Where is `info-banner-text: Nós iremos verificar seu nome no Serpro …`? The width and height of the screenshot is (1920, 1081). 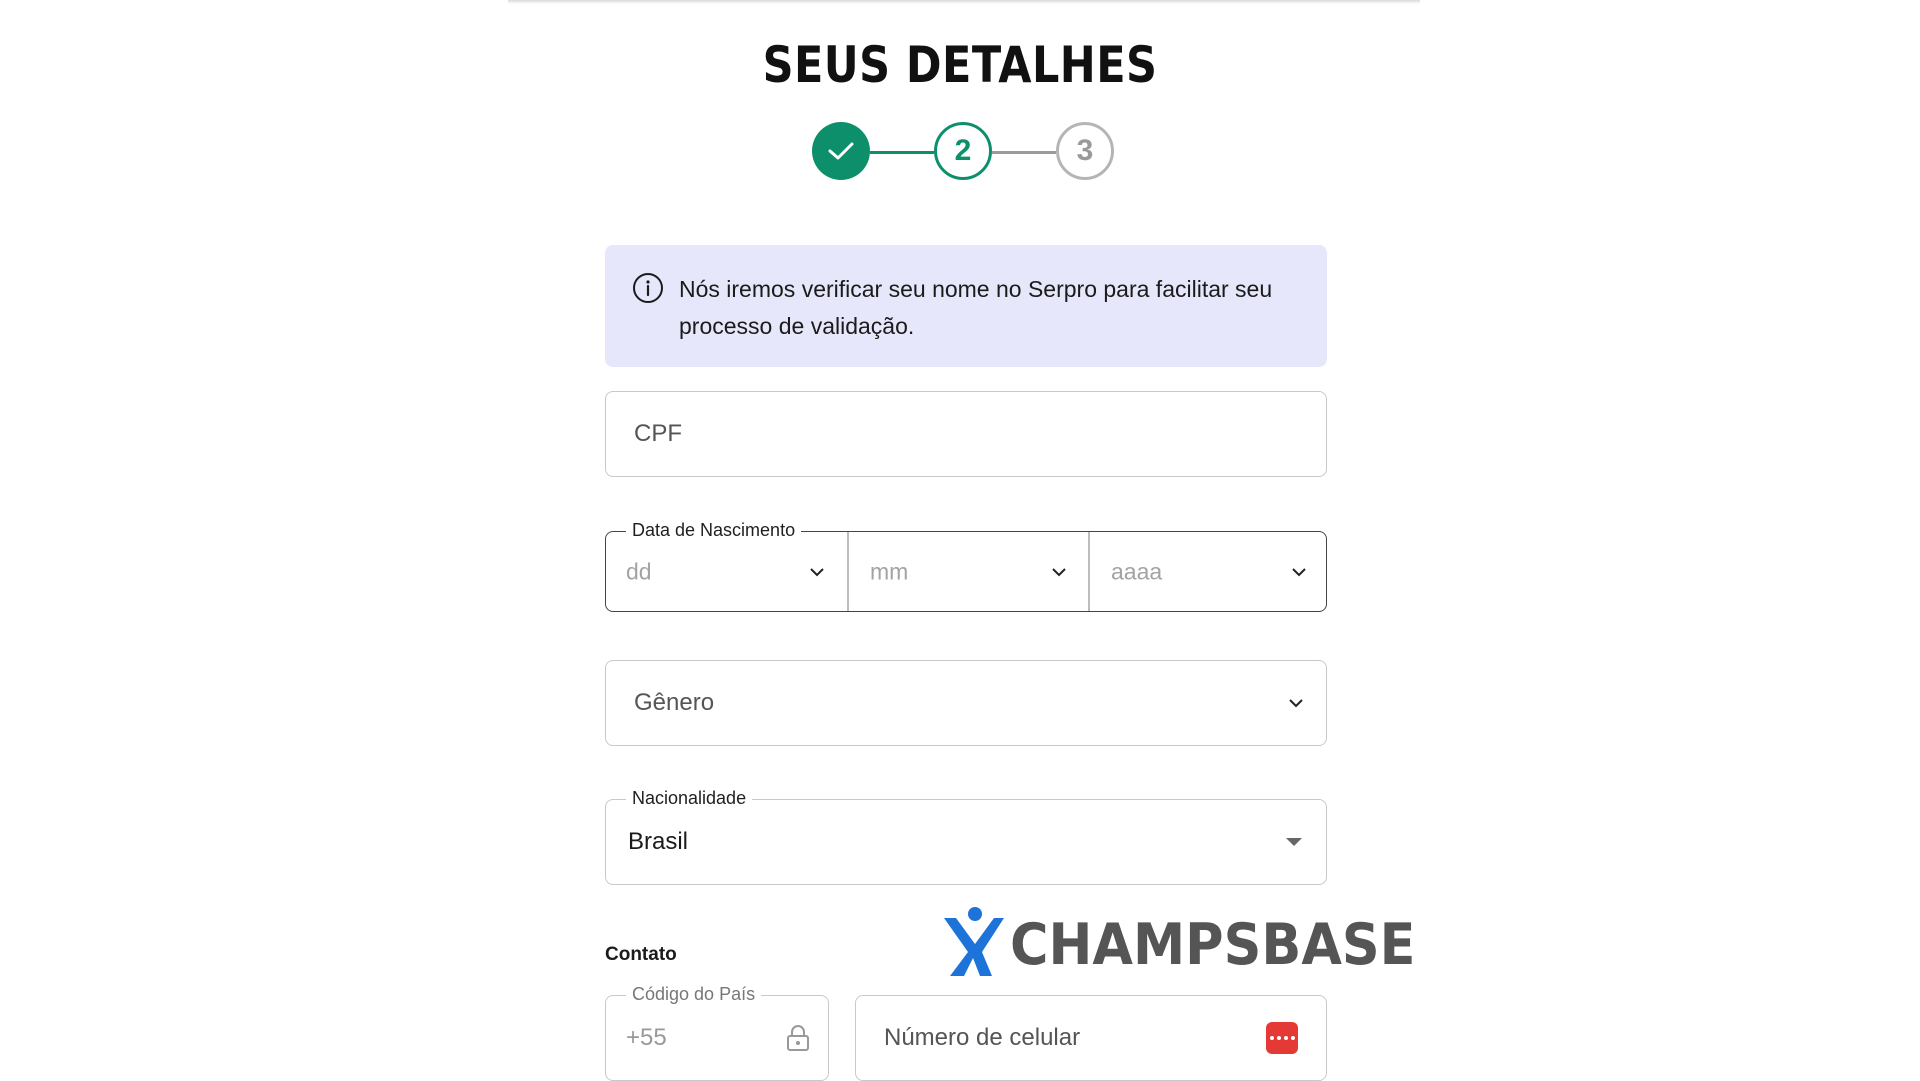 info-banner-text: Nós iremos verificar seu nome no Serpro … is located at coordinates (976, 307).